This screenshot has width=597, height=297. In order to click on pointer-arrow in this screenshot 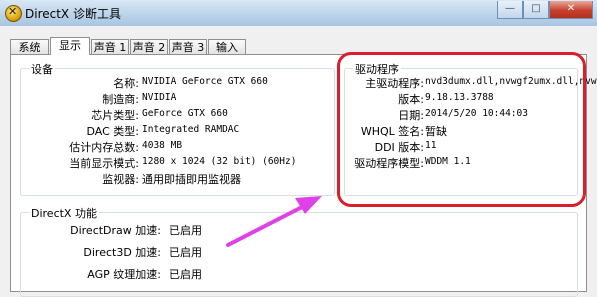, I will do `click(274, 221)`.